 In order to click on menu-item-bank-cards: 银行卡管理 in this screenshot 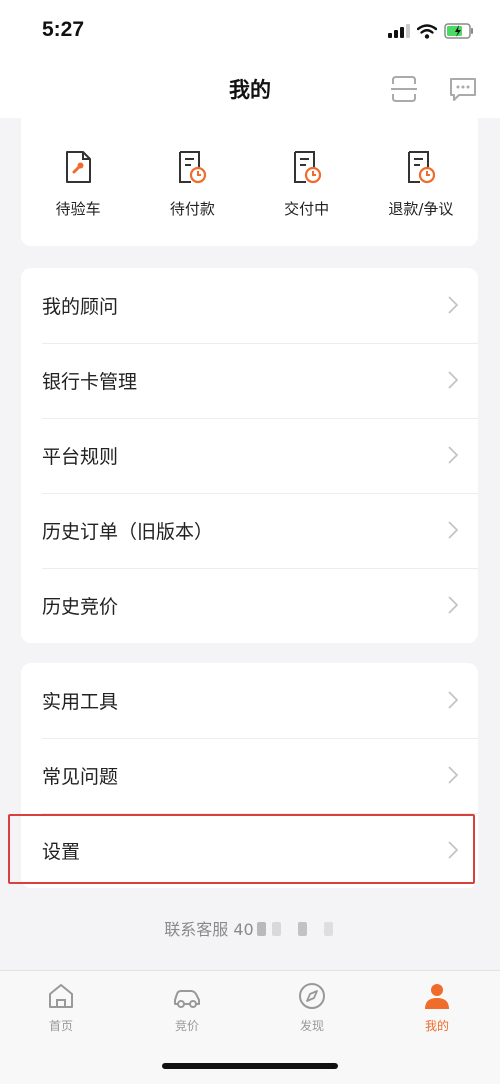, I will do `click(249, 380)`.